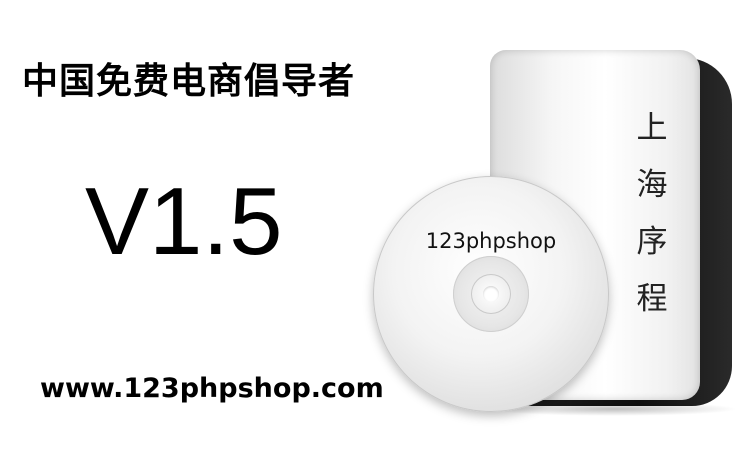 The height and width of the screenshot is (465, 746). Describe the element at coordinates (184, 221) in the screenshot. I see `version-title: V1.5` at that location.